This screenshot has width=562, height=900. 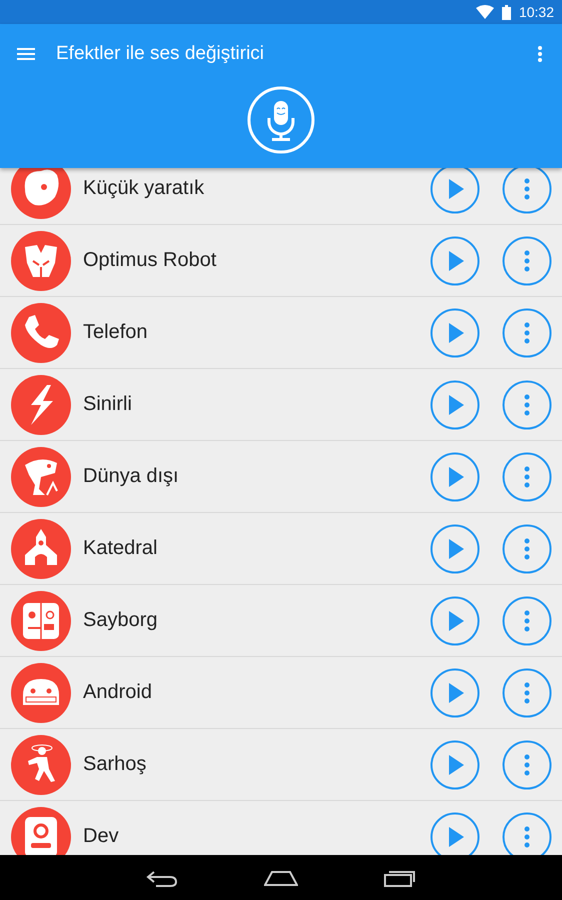 I want to click on effect-name: Optimus Robot, so click(x=150, y=260).